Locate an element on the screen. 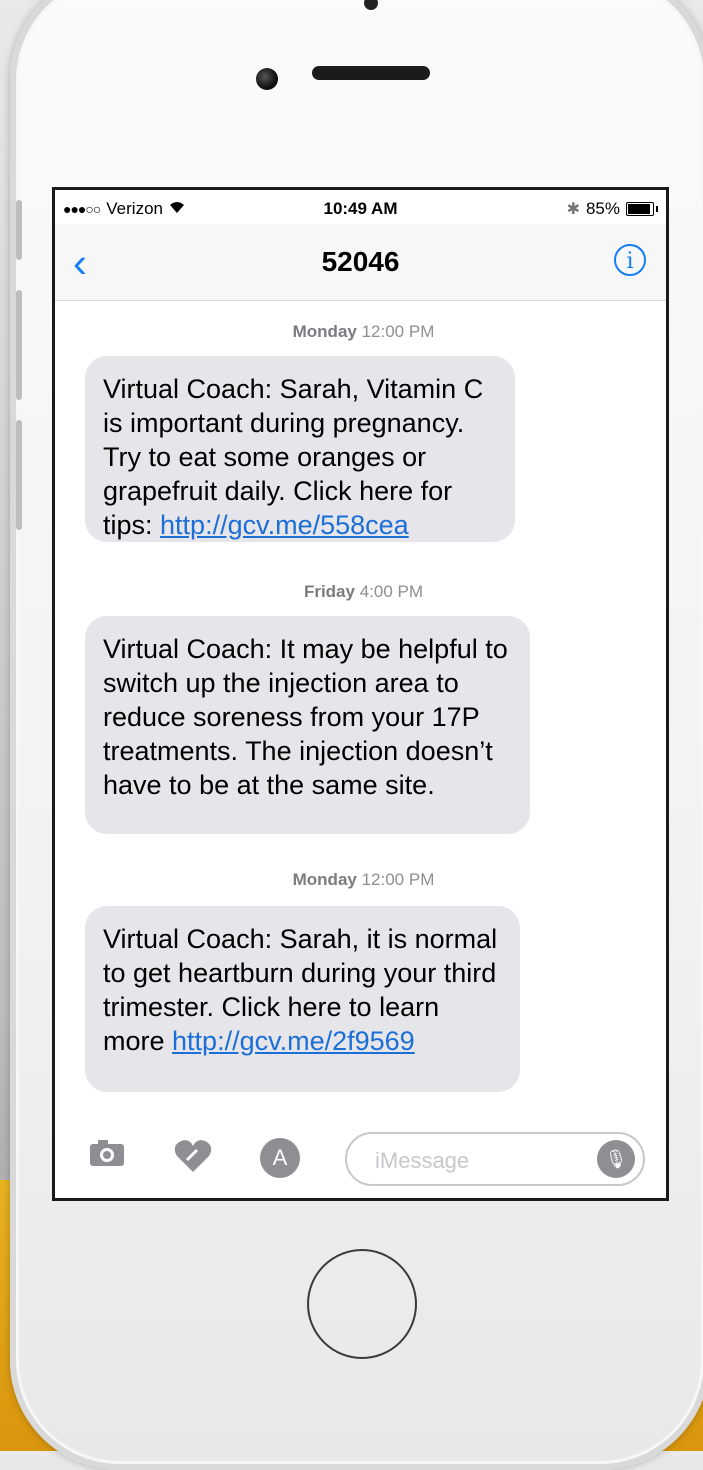 The width and height of the screenshot is (703, 1470). proximity-sensor is located at coordinates (371, 5).